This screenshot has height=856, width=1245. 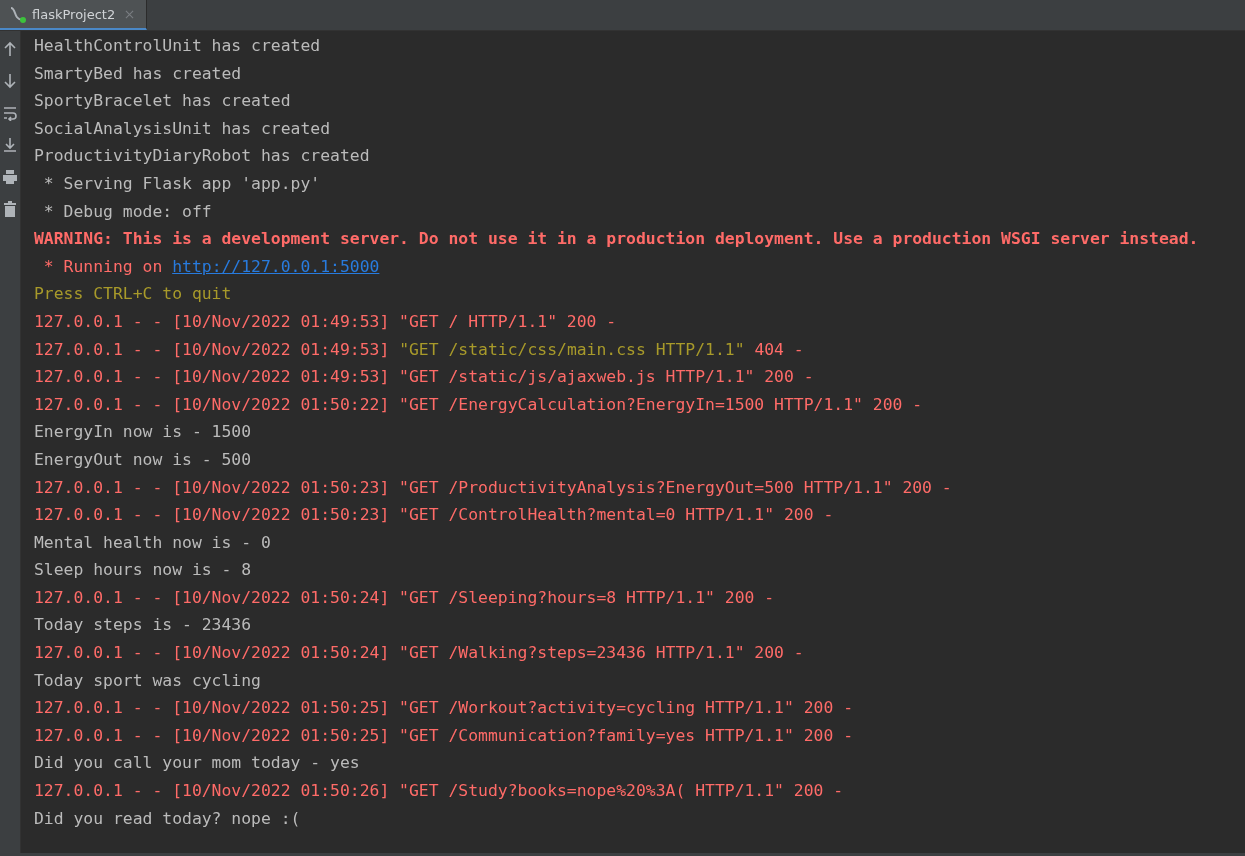 I want to click on console-line: 127.0.0.1 - - [10/Nov/2022 01:50:25] "GET /Communication?family=yes HTTP/1.1" 200 -, so click(x=444, y=735).